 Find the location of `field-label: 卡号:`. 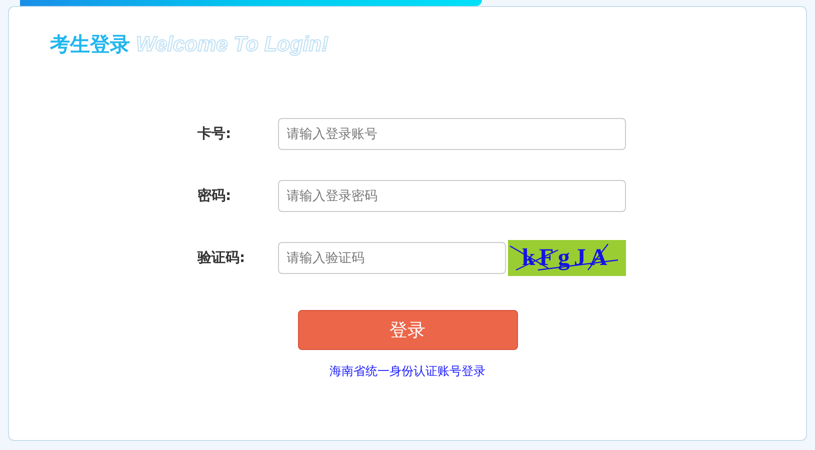

field-label: 卡号: is located at coordinates (215, 134).